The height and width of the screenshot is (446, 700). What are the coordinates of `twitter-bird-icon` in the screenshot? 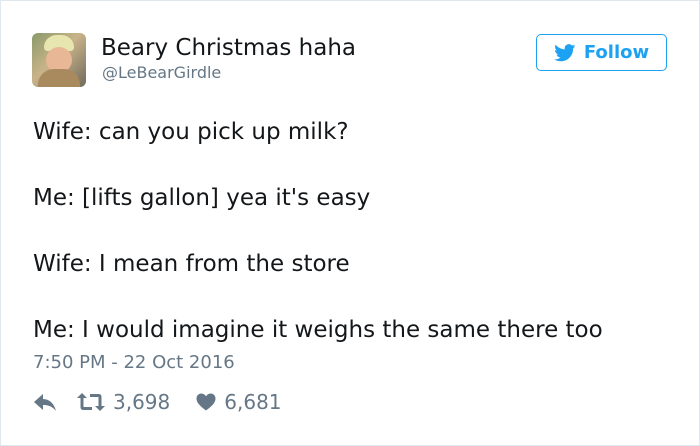 It's located at (564, 52).